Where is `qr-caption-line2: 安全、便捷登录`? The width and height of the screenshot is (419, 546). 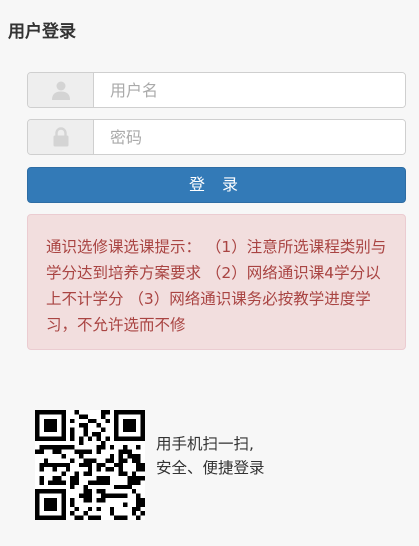
qr-caption-line2: 安全、便捷登录 is located at coordinates (210, 468).